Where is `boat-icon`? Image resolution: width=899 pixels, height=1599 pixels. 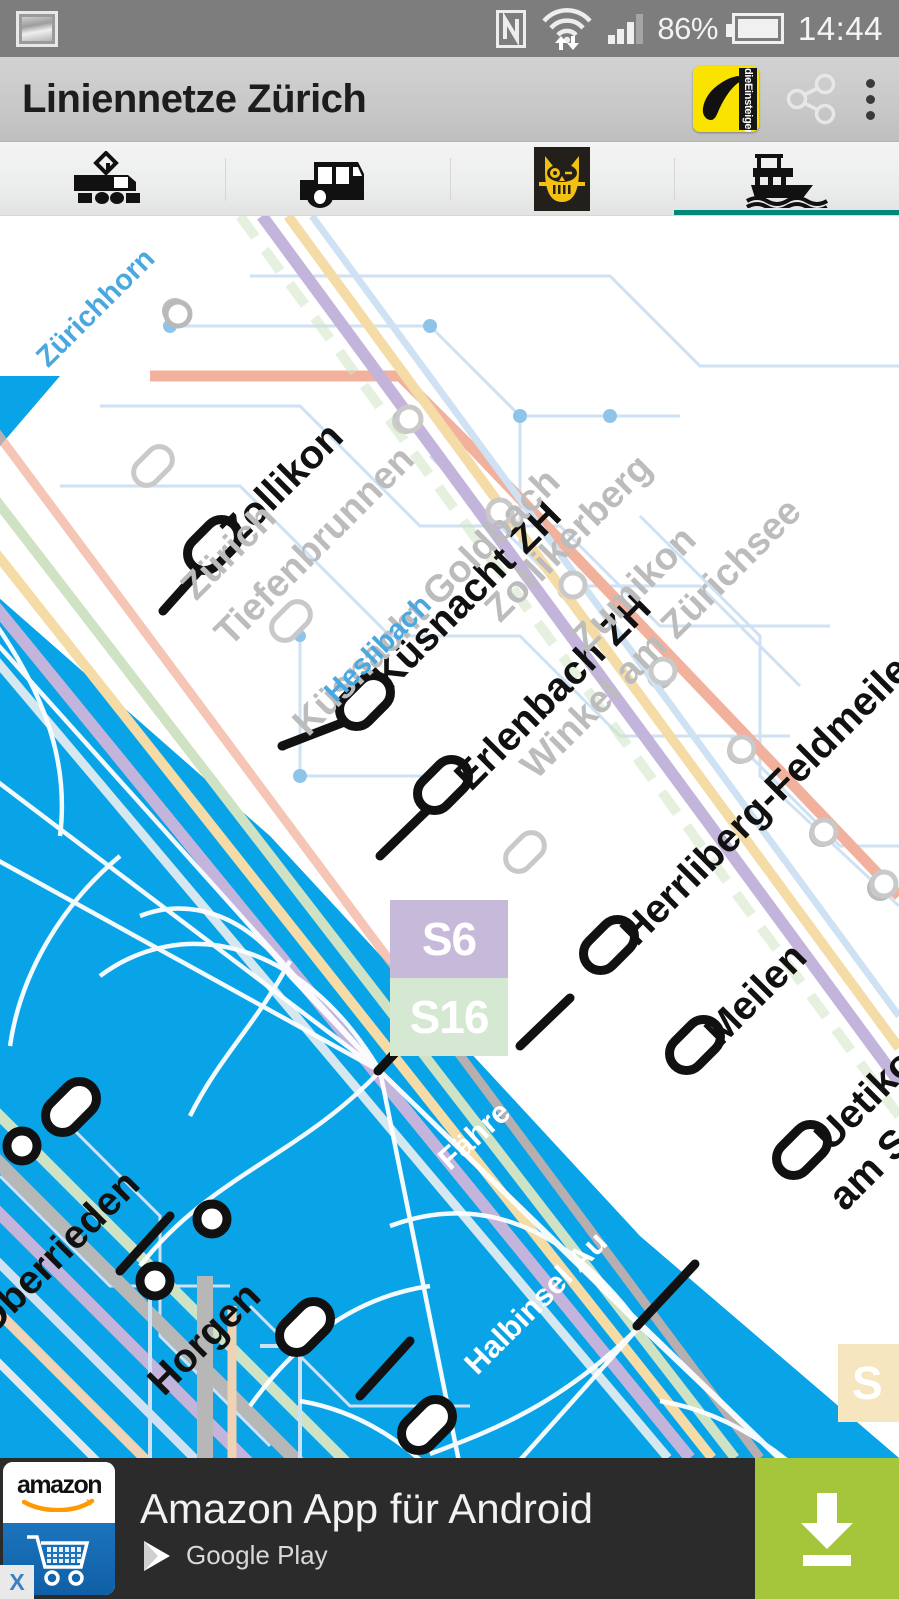 boat-icon is located at coordinates (786, 180).